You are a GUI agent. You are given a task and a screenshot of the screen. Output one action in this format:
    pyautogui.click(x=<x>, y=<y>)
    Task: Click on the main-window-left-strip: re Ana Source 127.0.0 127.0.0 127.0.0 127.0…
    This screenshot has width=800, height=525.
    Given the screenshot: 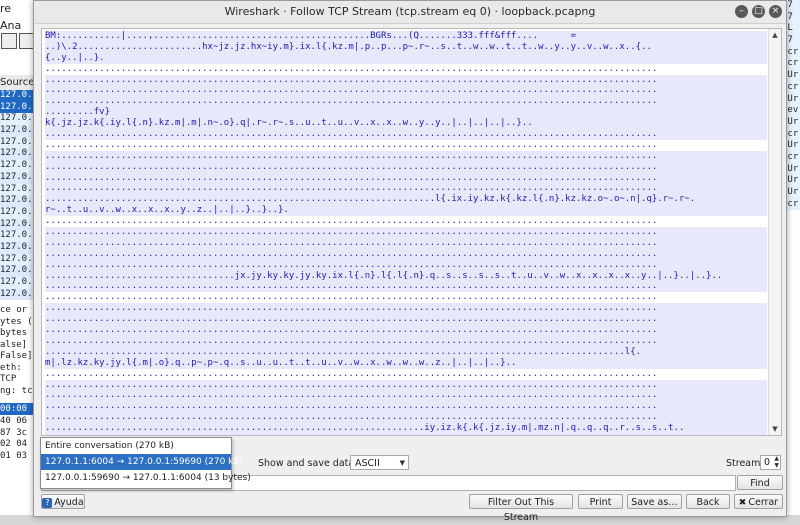 What is the action you would take?
    pyautogui.click(x=18, y=257)
    